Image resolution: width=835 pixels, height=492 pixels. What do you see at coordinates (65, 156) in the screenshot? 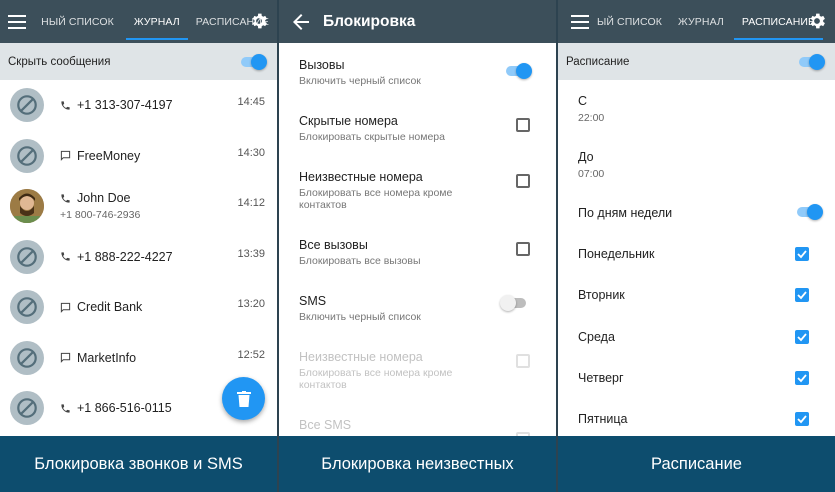
I see `message-icon` at bounding box center [65, 156].